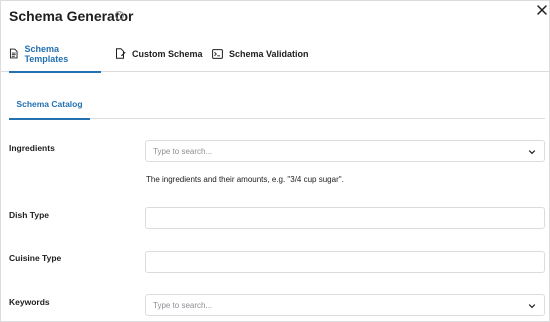 The width and height of the screenshot is (550, 322). Describe the element at coordinates (13, 53) in the screenshot. I see `document-icon` at that location.